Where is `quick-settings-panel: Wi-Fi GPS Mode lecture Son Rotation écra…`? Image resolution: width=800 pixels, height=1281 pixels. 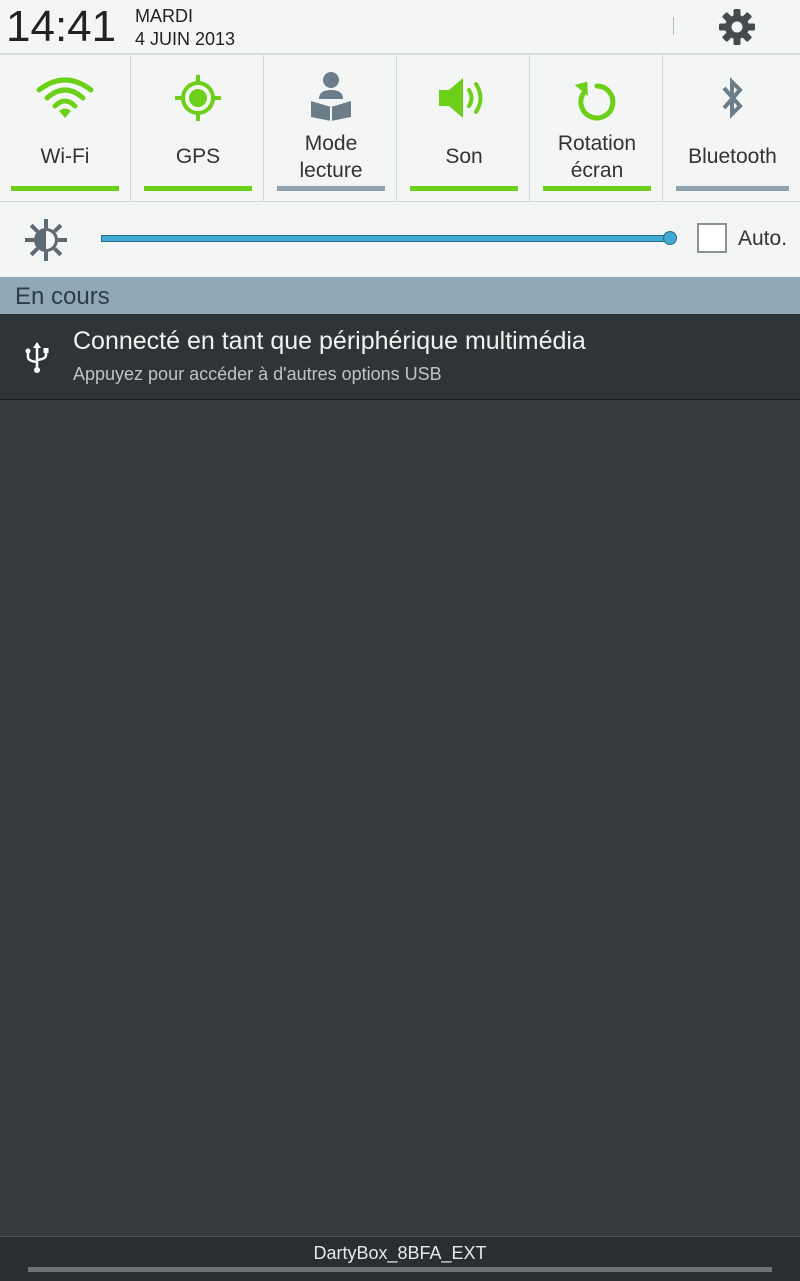
quick-settings-panel: Wi-Fi GPS Mode lecture Son Rotation écra… is located at coordinates (400, 128).